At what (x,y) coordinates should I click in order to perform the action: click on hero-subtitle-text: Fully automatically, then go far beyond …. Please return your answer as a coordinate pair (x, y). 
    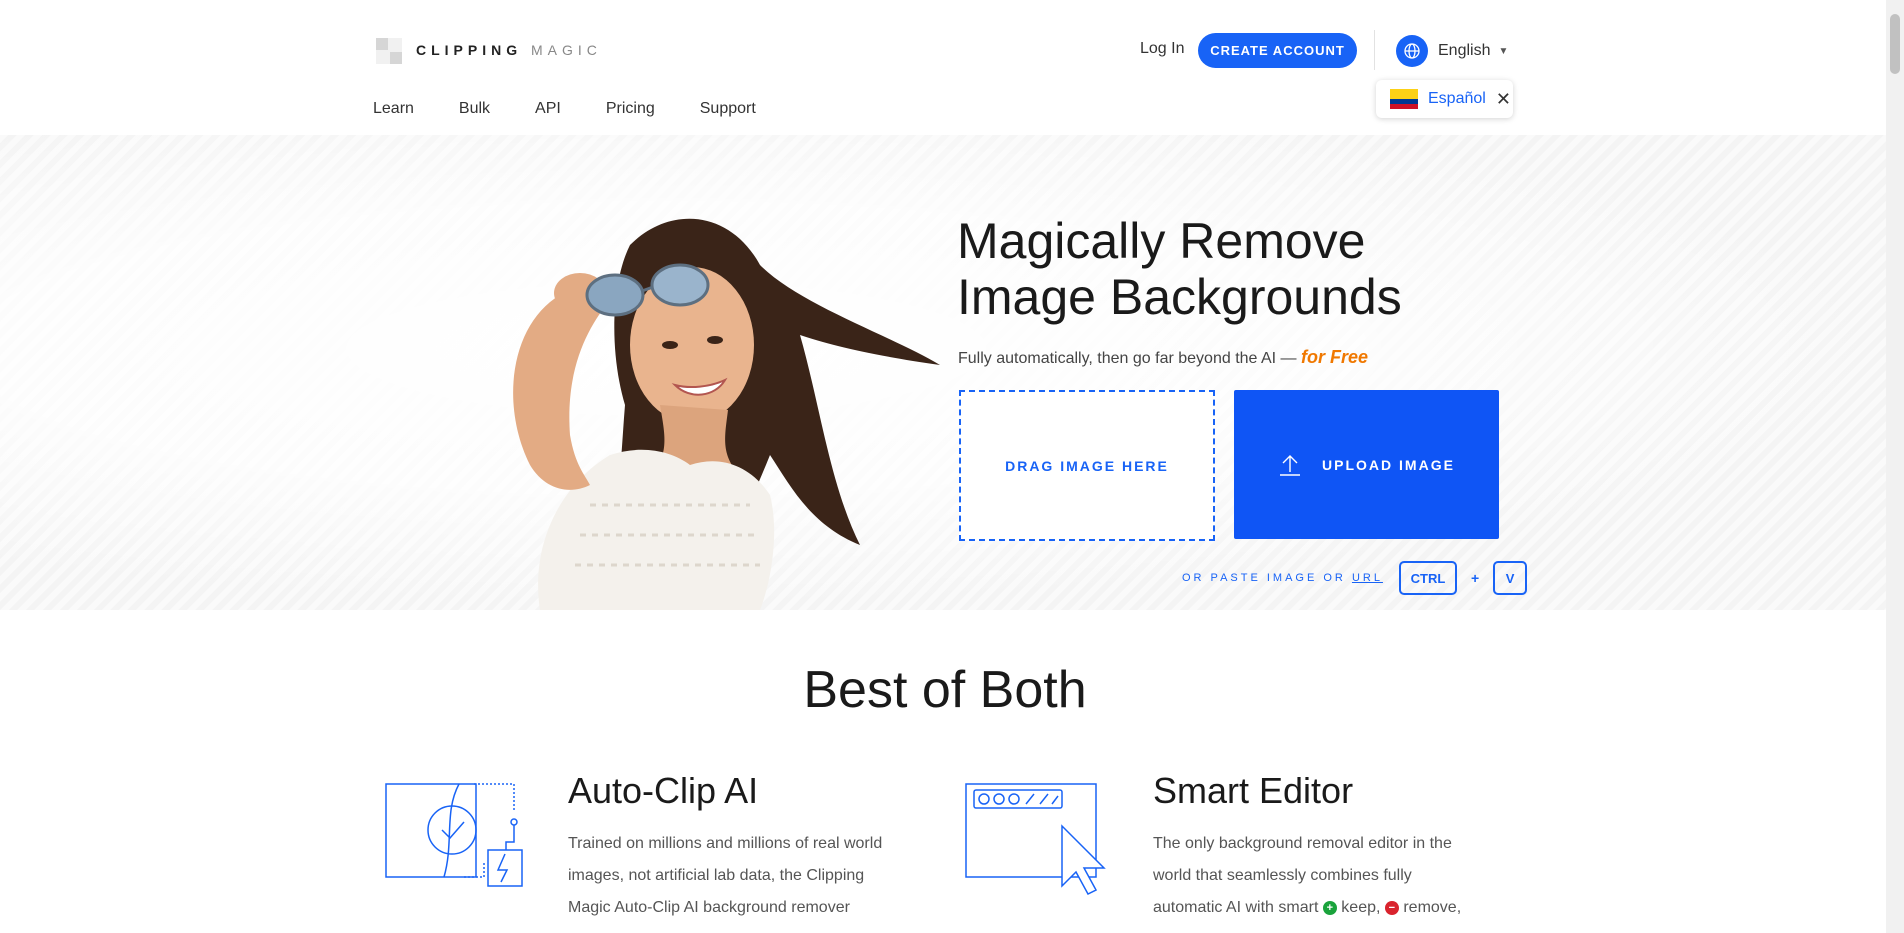
    Looking at the image, I should click on (1127, 358).